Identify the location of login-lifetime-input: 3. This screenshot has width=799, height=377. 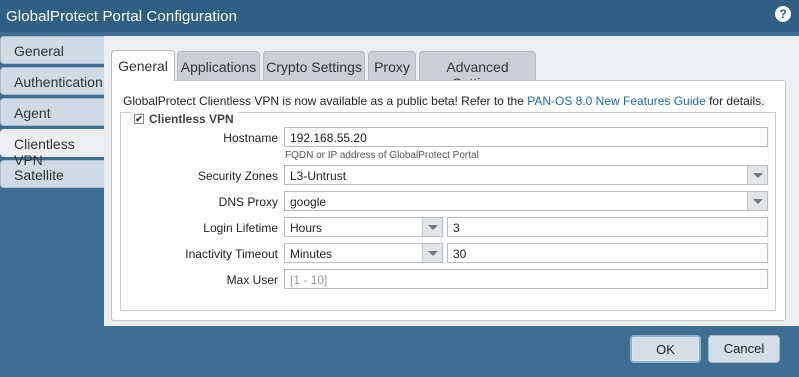
(607, 227).